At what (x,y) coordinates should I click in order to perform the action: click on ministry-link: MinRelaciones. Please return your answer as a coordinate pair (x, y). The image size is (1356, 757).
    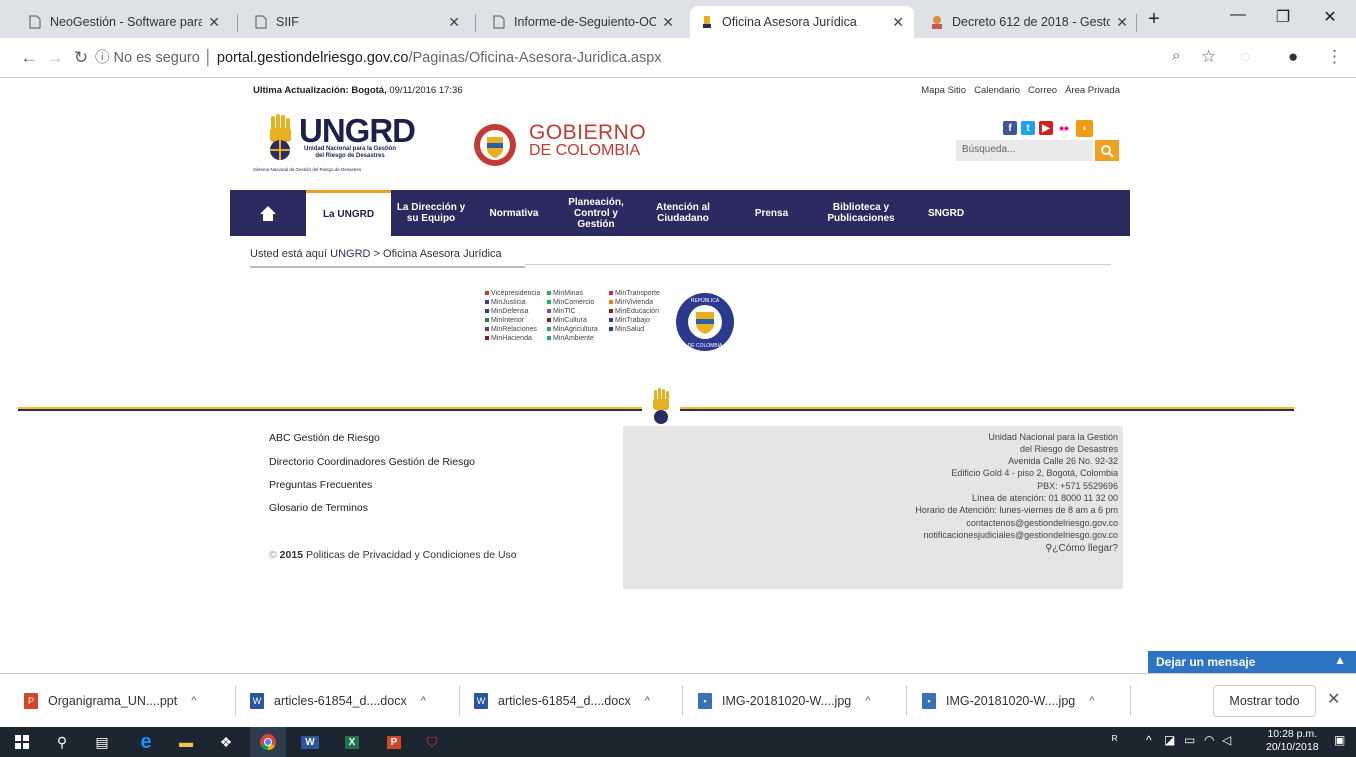
    Looking at the image, I should click on (516, 329).